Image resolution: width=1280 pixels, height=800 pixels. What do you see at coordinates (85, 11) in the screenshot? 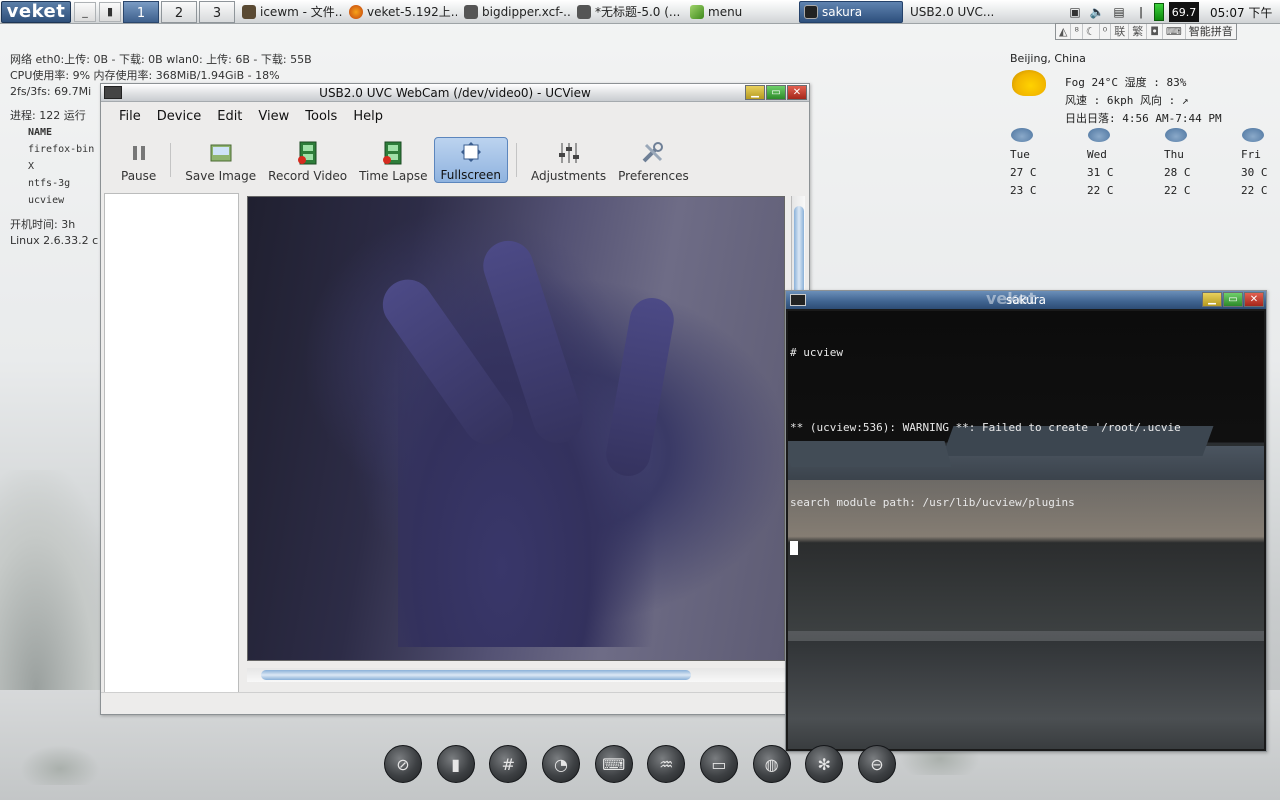
I see `show-desktop-button: _` at bounding box center [85, 11].